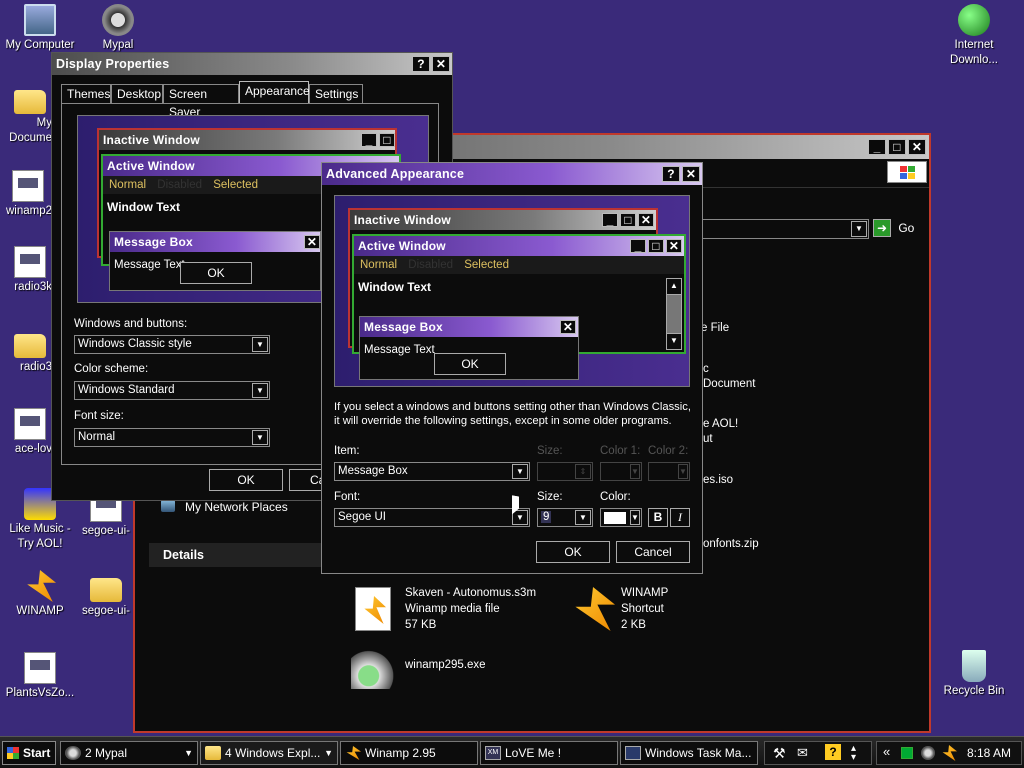  I want to click on desktop-icon-recycle-bin: Recycle Bin, so click(974, 674).